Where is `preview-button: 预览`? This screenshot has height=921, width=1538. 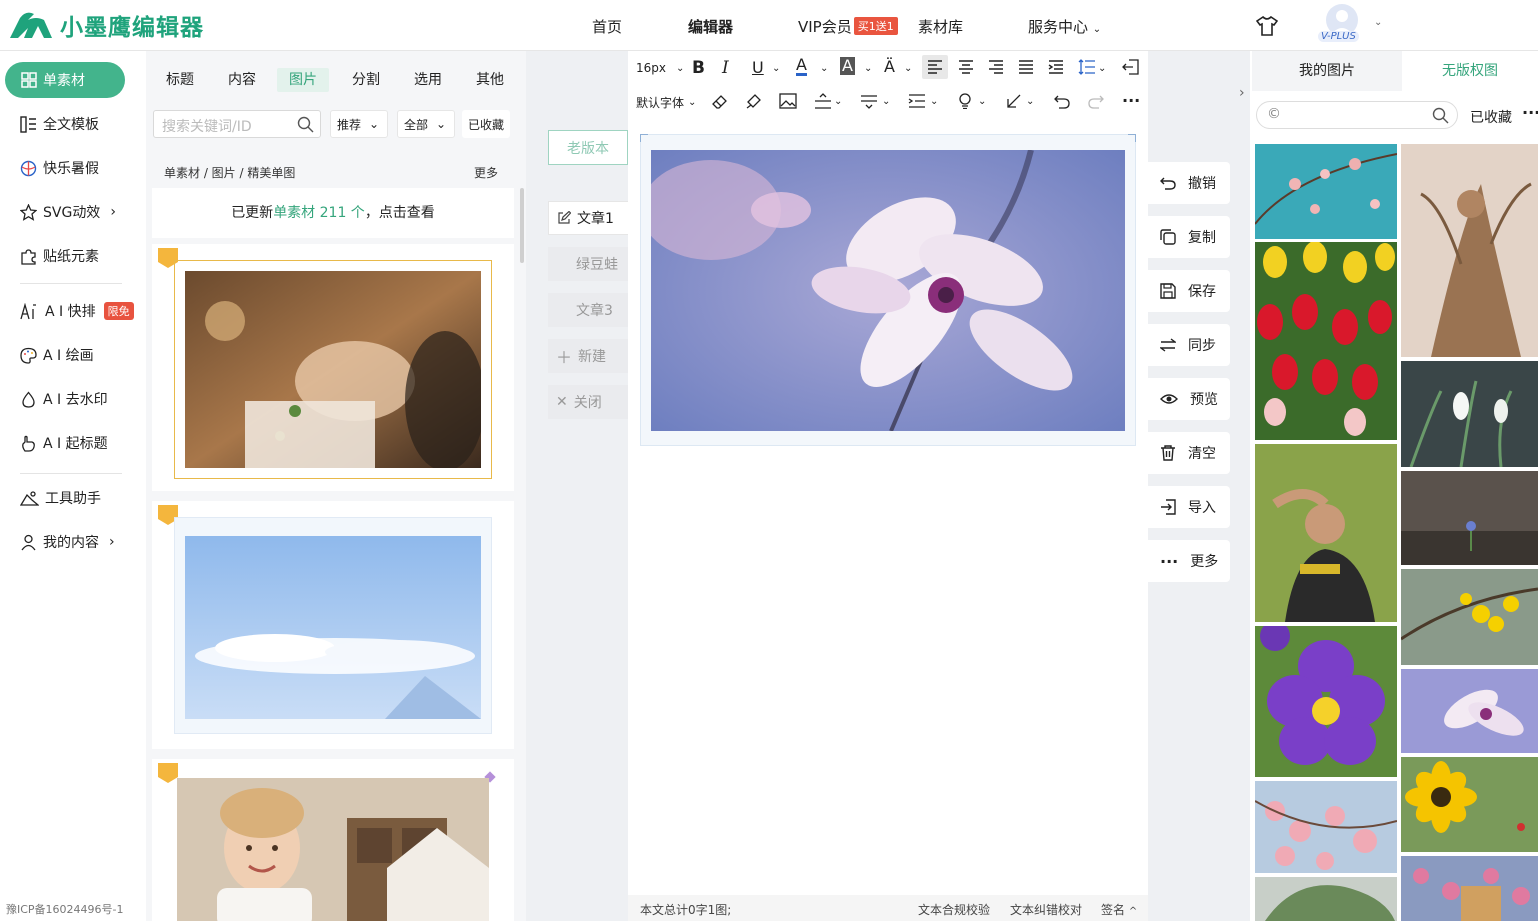 preview-button: 预览 is located at coordinates (1189, 399).